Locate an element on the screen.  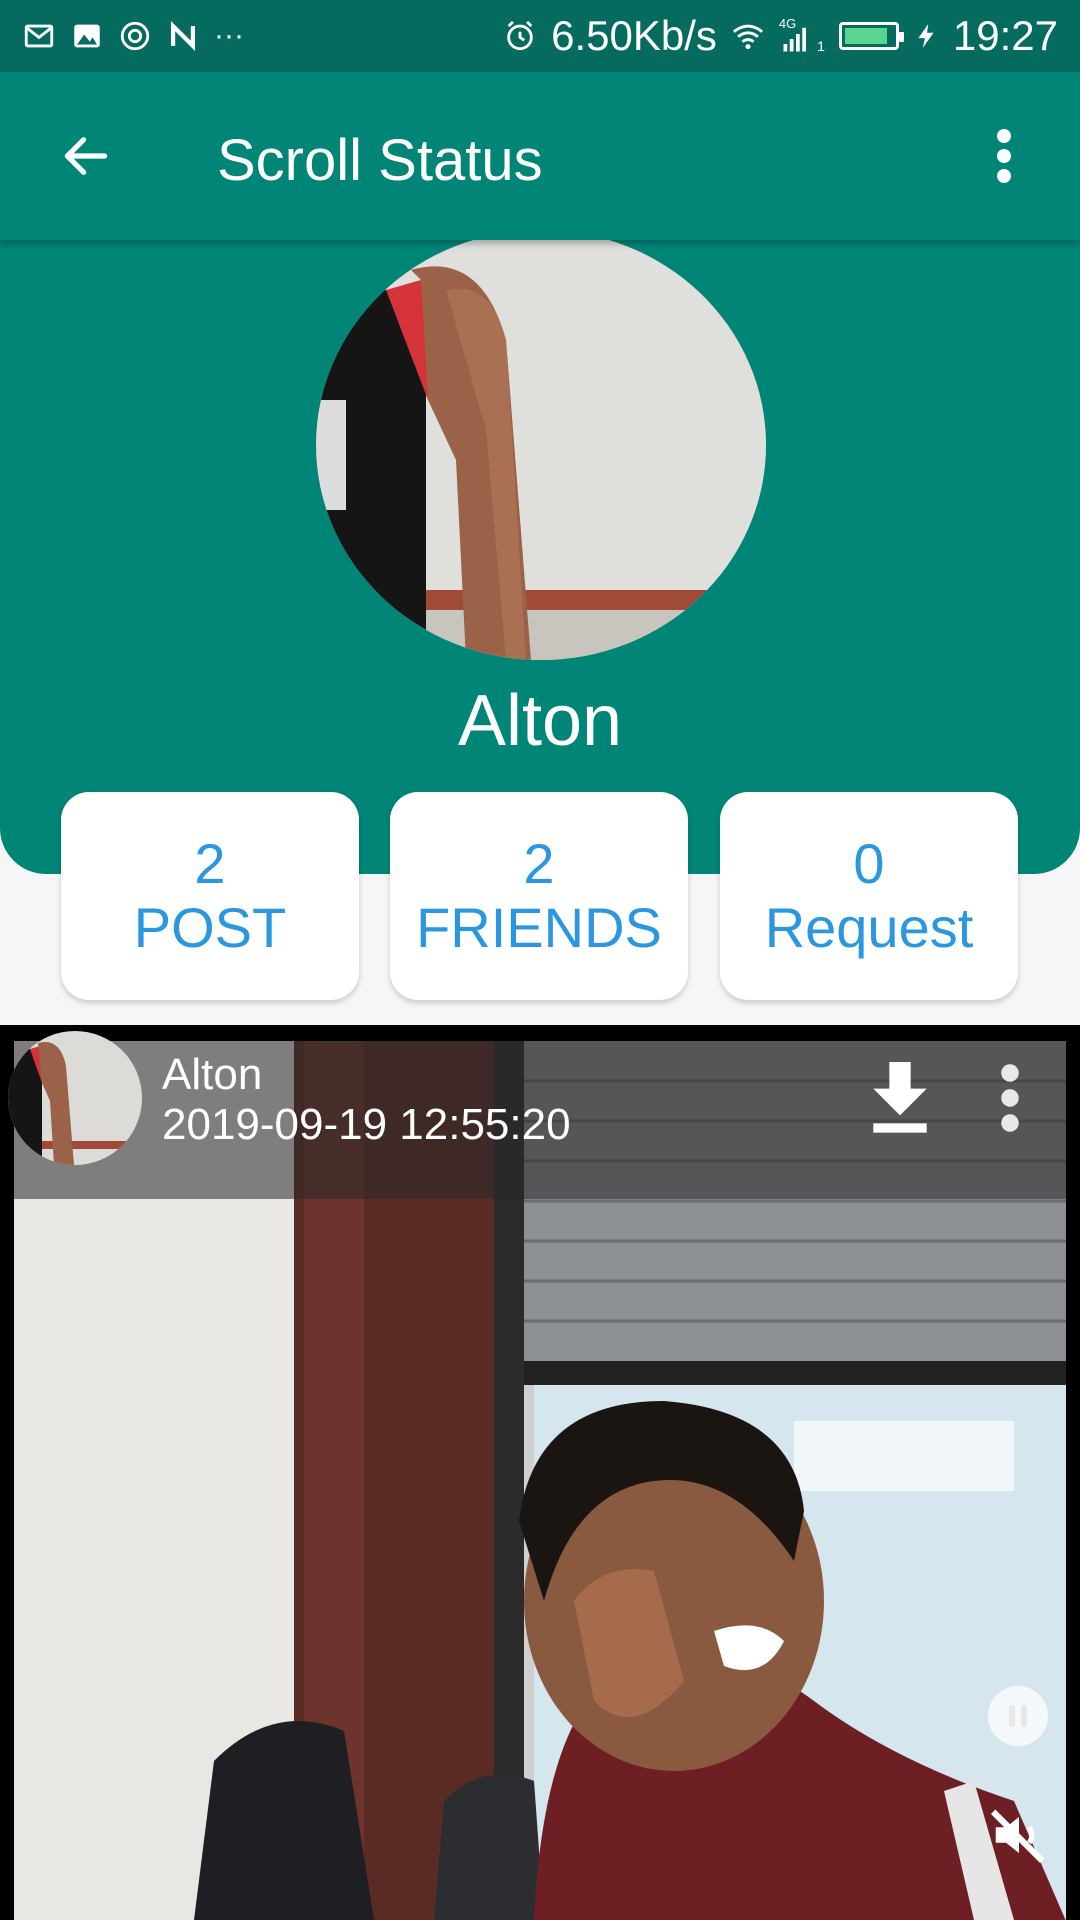
network-speed: 6.50Kb/s is located at coordinates (634, 35).